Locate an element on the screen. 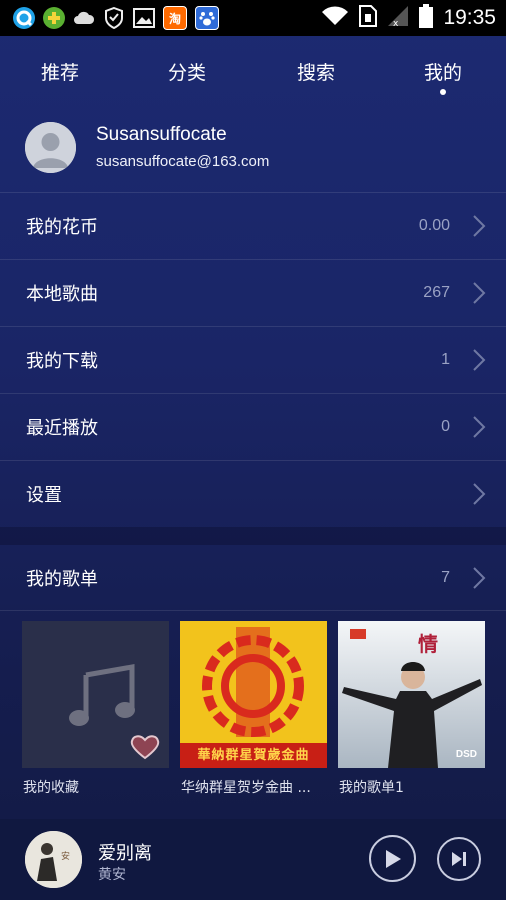 Image resolution: width=506 pixels, height=900 pixels. menu-row-coins: 我的花币 0.00 is located at coordinates (253, 226).